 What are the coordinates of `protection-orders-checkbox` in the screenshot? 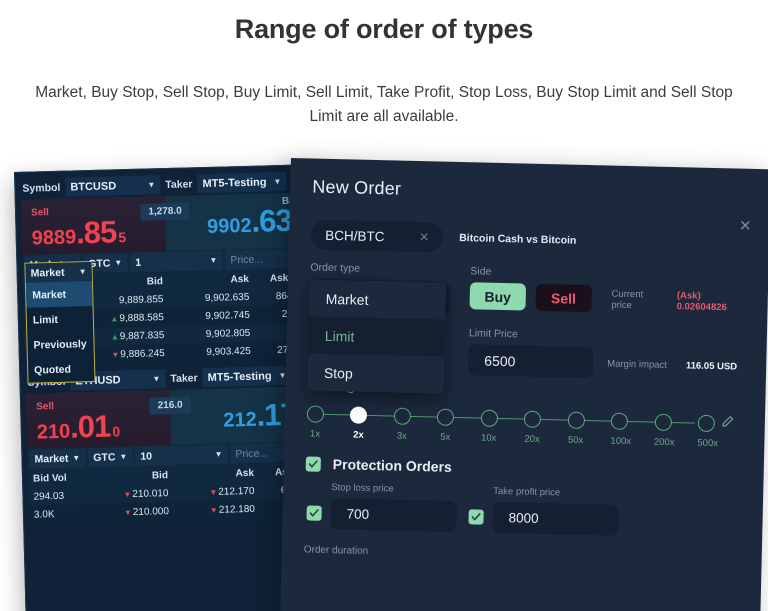 It's located at (313, 463).